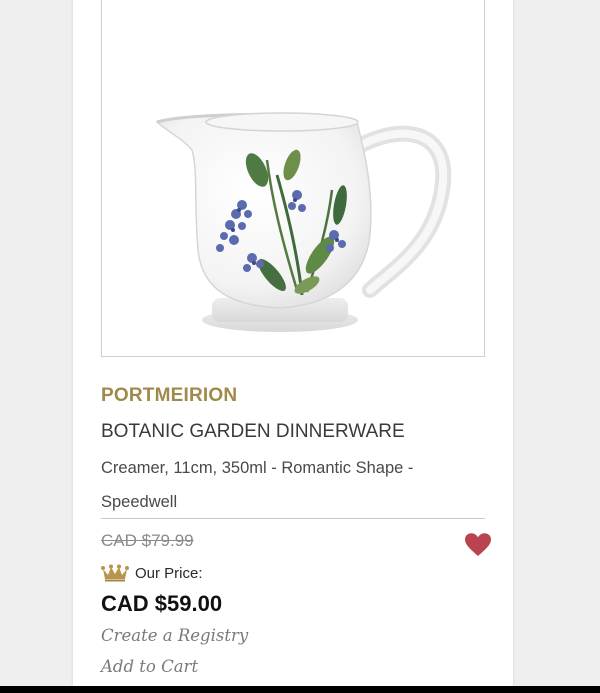 Image resolution: width=600 pixels, height=693 pixels. What do you see at coordinates (253, 432) in the screenshot?
I see `collection-name: BOTANIC GARDEN DINNERWARE` at bounding box center [253, 432].